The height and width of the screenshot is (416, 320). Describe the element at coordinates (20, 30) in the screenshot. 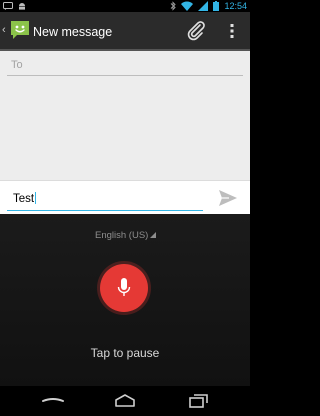

I see `messaging-app-icon` at that location.